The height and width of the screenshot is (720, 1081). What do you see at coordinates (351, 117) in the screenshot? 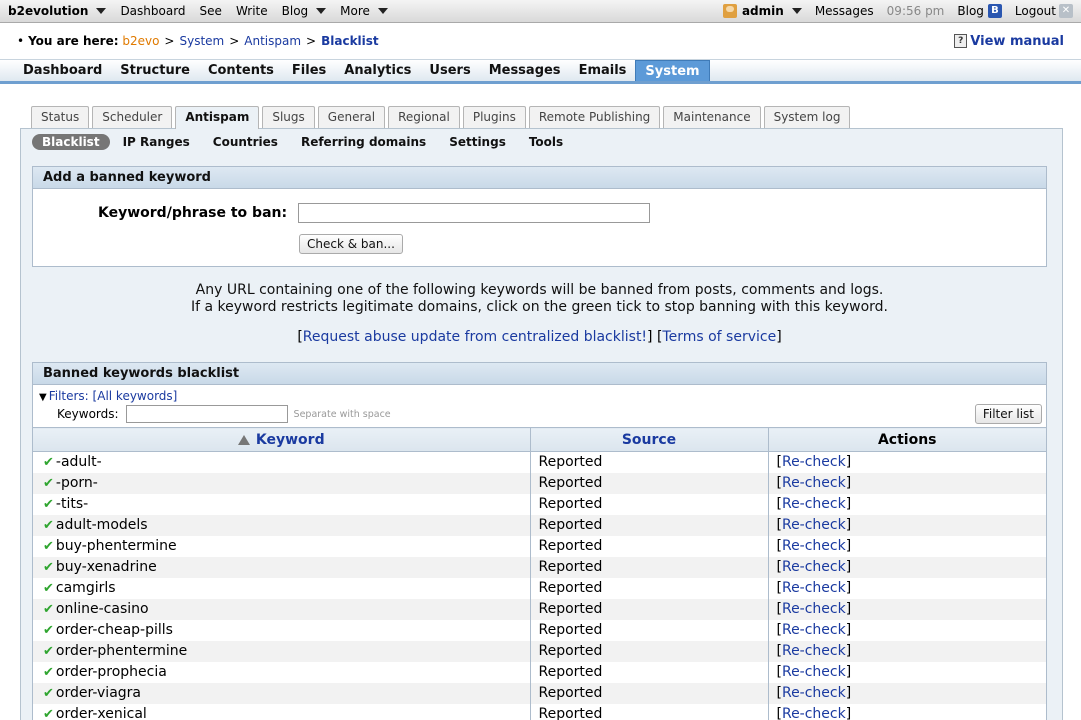
I see `tab-general: General` at bounding box center [351, 117].